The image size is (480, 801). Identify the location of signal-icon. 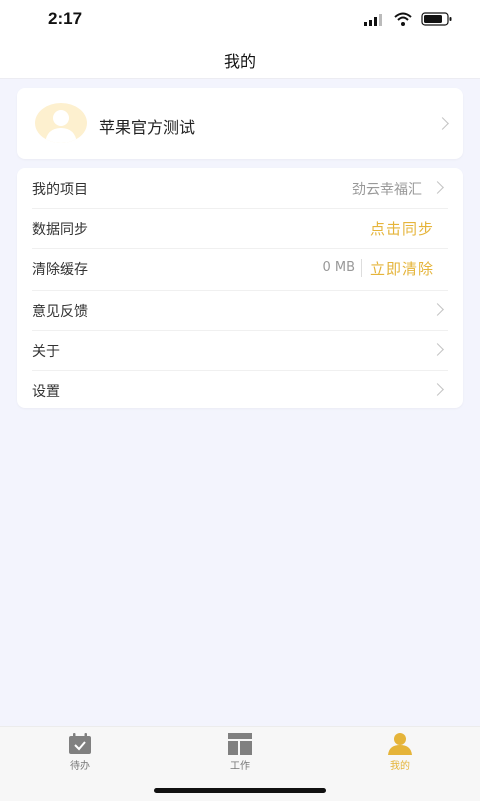
(373, 20).